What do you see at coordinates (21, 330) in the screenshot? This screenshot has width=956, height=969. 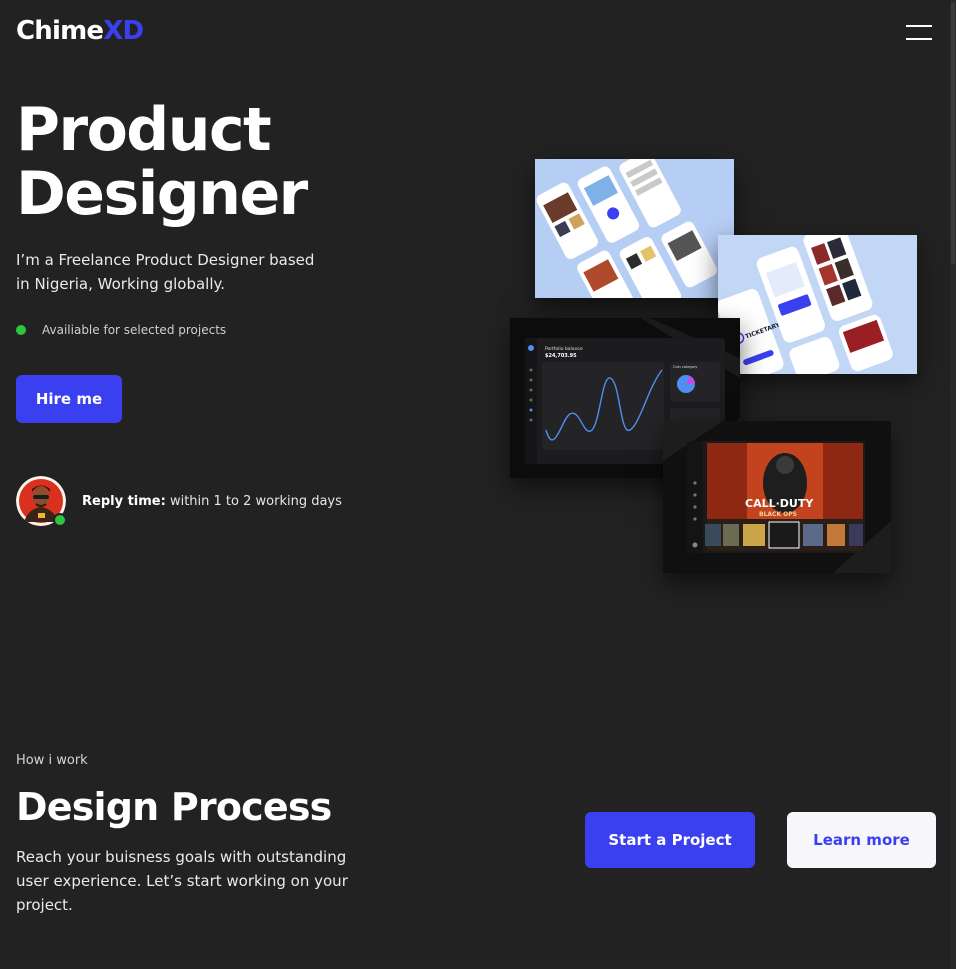 I see `status-dot-icon` at bounding box center [21, 330].